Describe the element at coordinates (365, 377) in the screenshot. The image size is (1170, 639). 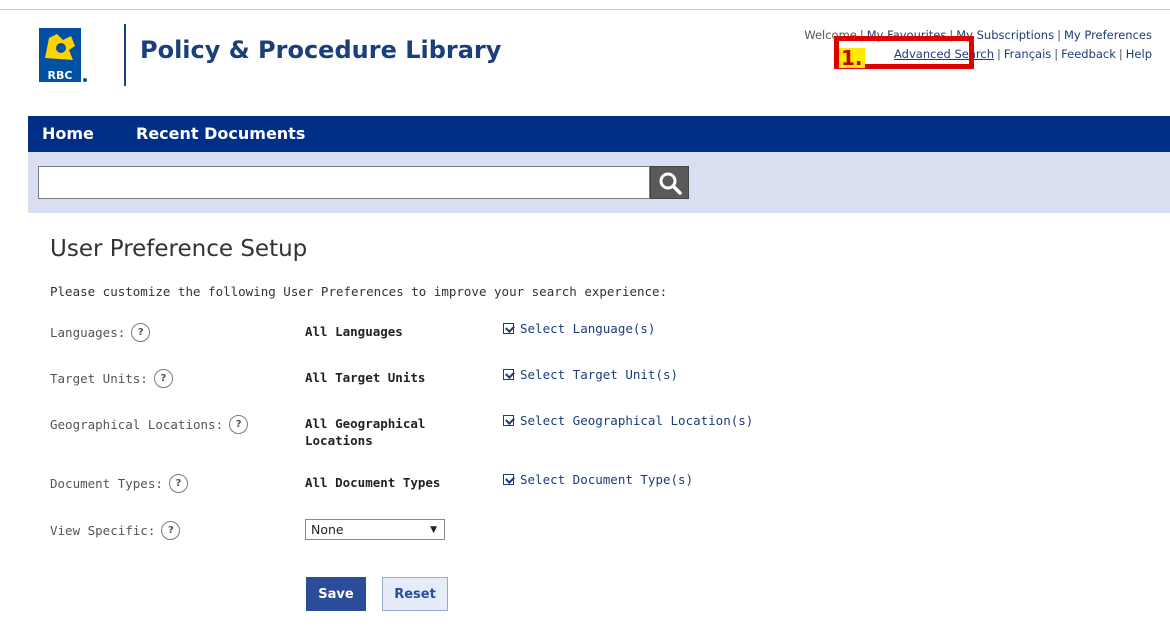
I see `target-units-value: All Target Units` at that location.